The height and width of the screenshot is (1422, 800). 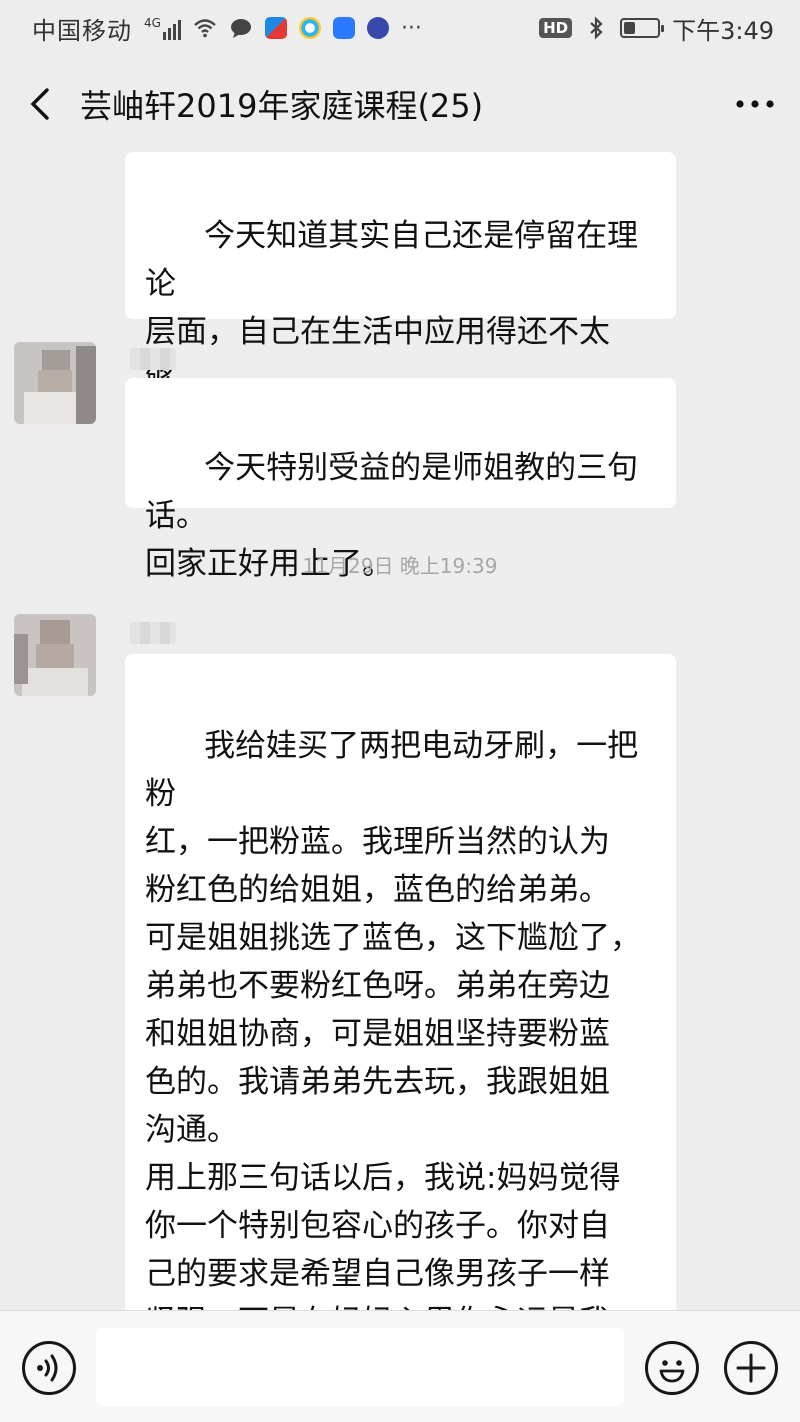 I want to click on input-bar, so click(x=400, y=1366).